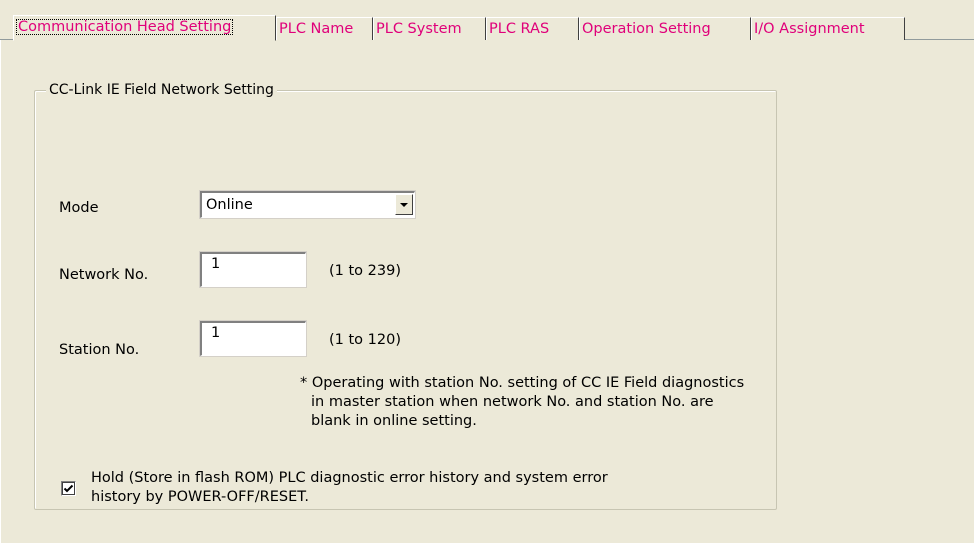 The height and width of the screenshot is (543, 974). I want to click on network-no-label: Network No., so click(104, 275).